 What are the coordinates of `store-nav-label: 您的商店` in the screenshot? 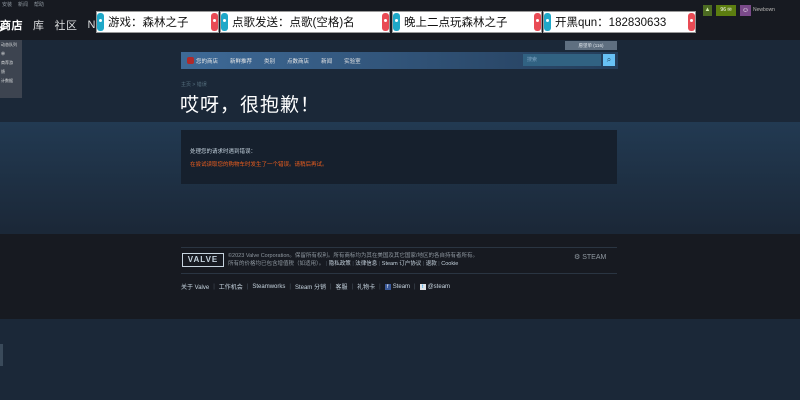 It's located at (207, 61).